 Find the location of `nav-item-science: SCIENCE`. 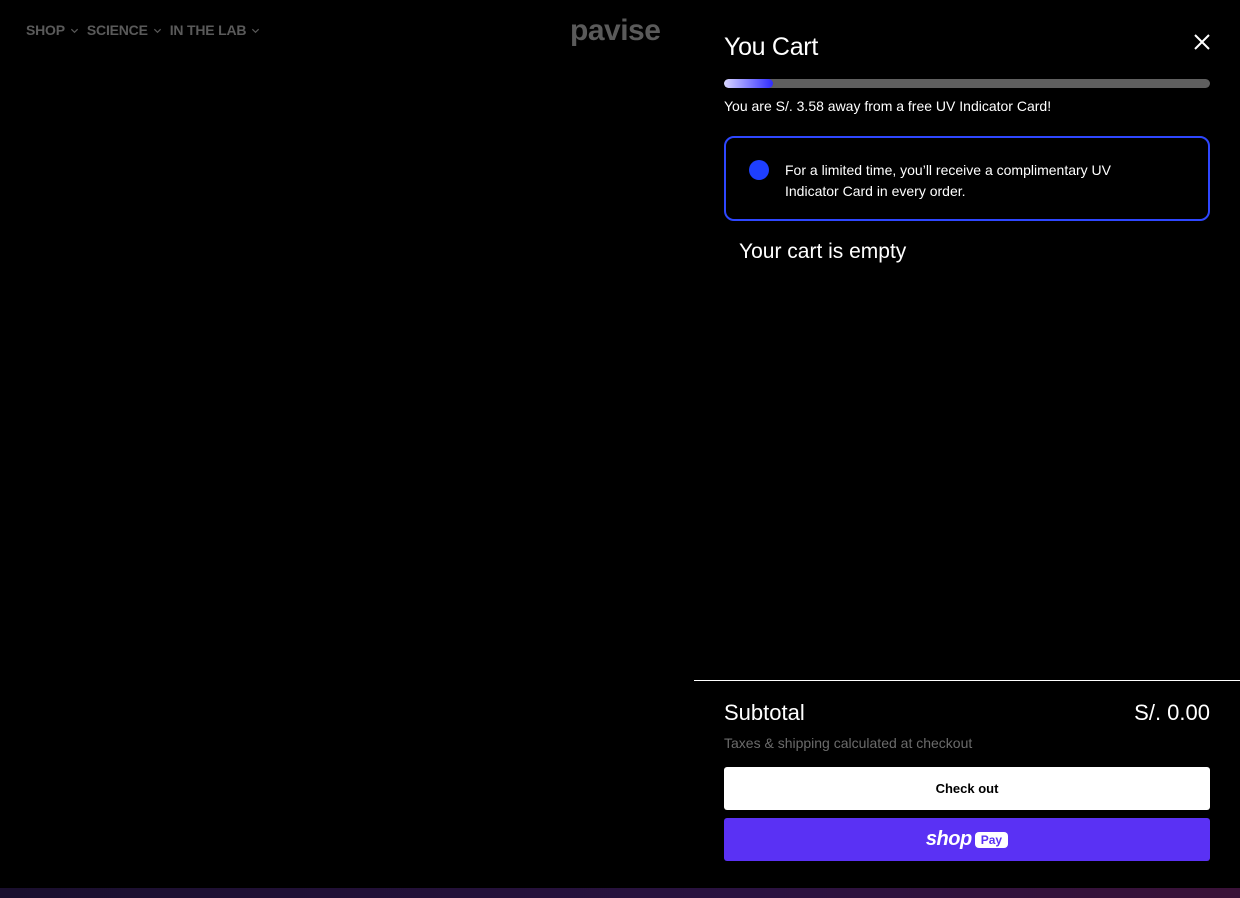

nav-item-science: SCIENCE is located at coordinates (124, 30).